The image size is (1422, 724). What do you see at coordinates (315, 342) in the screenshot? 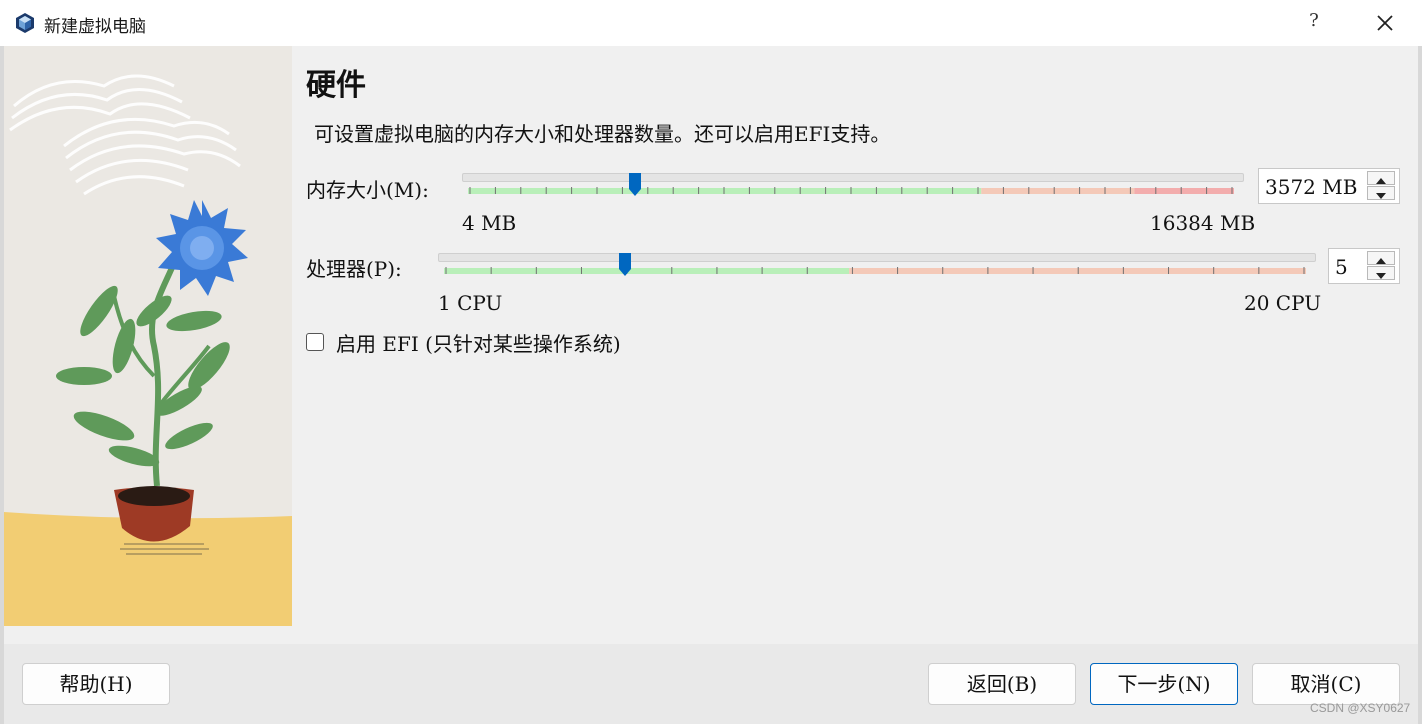
I see `efi-checkbox` at bounding box center [315, 342].